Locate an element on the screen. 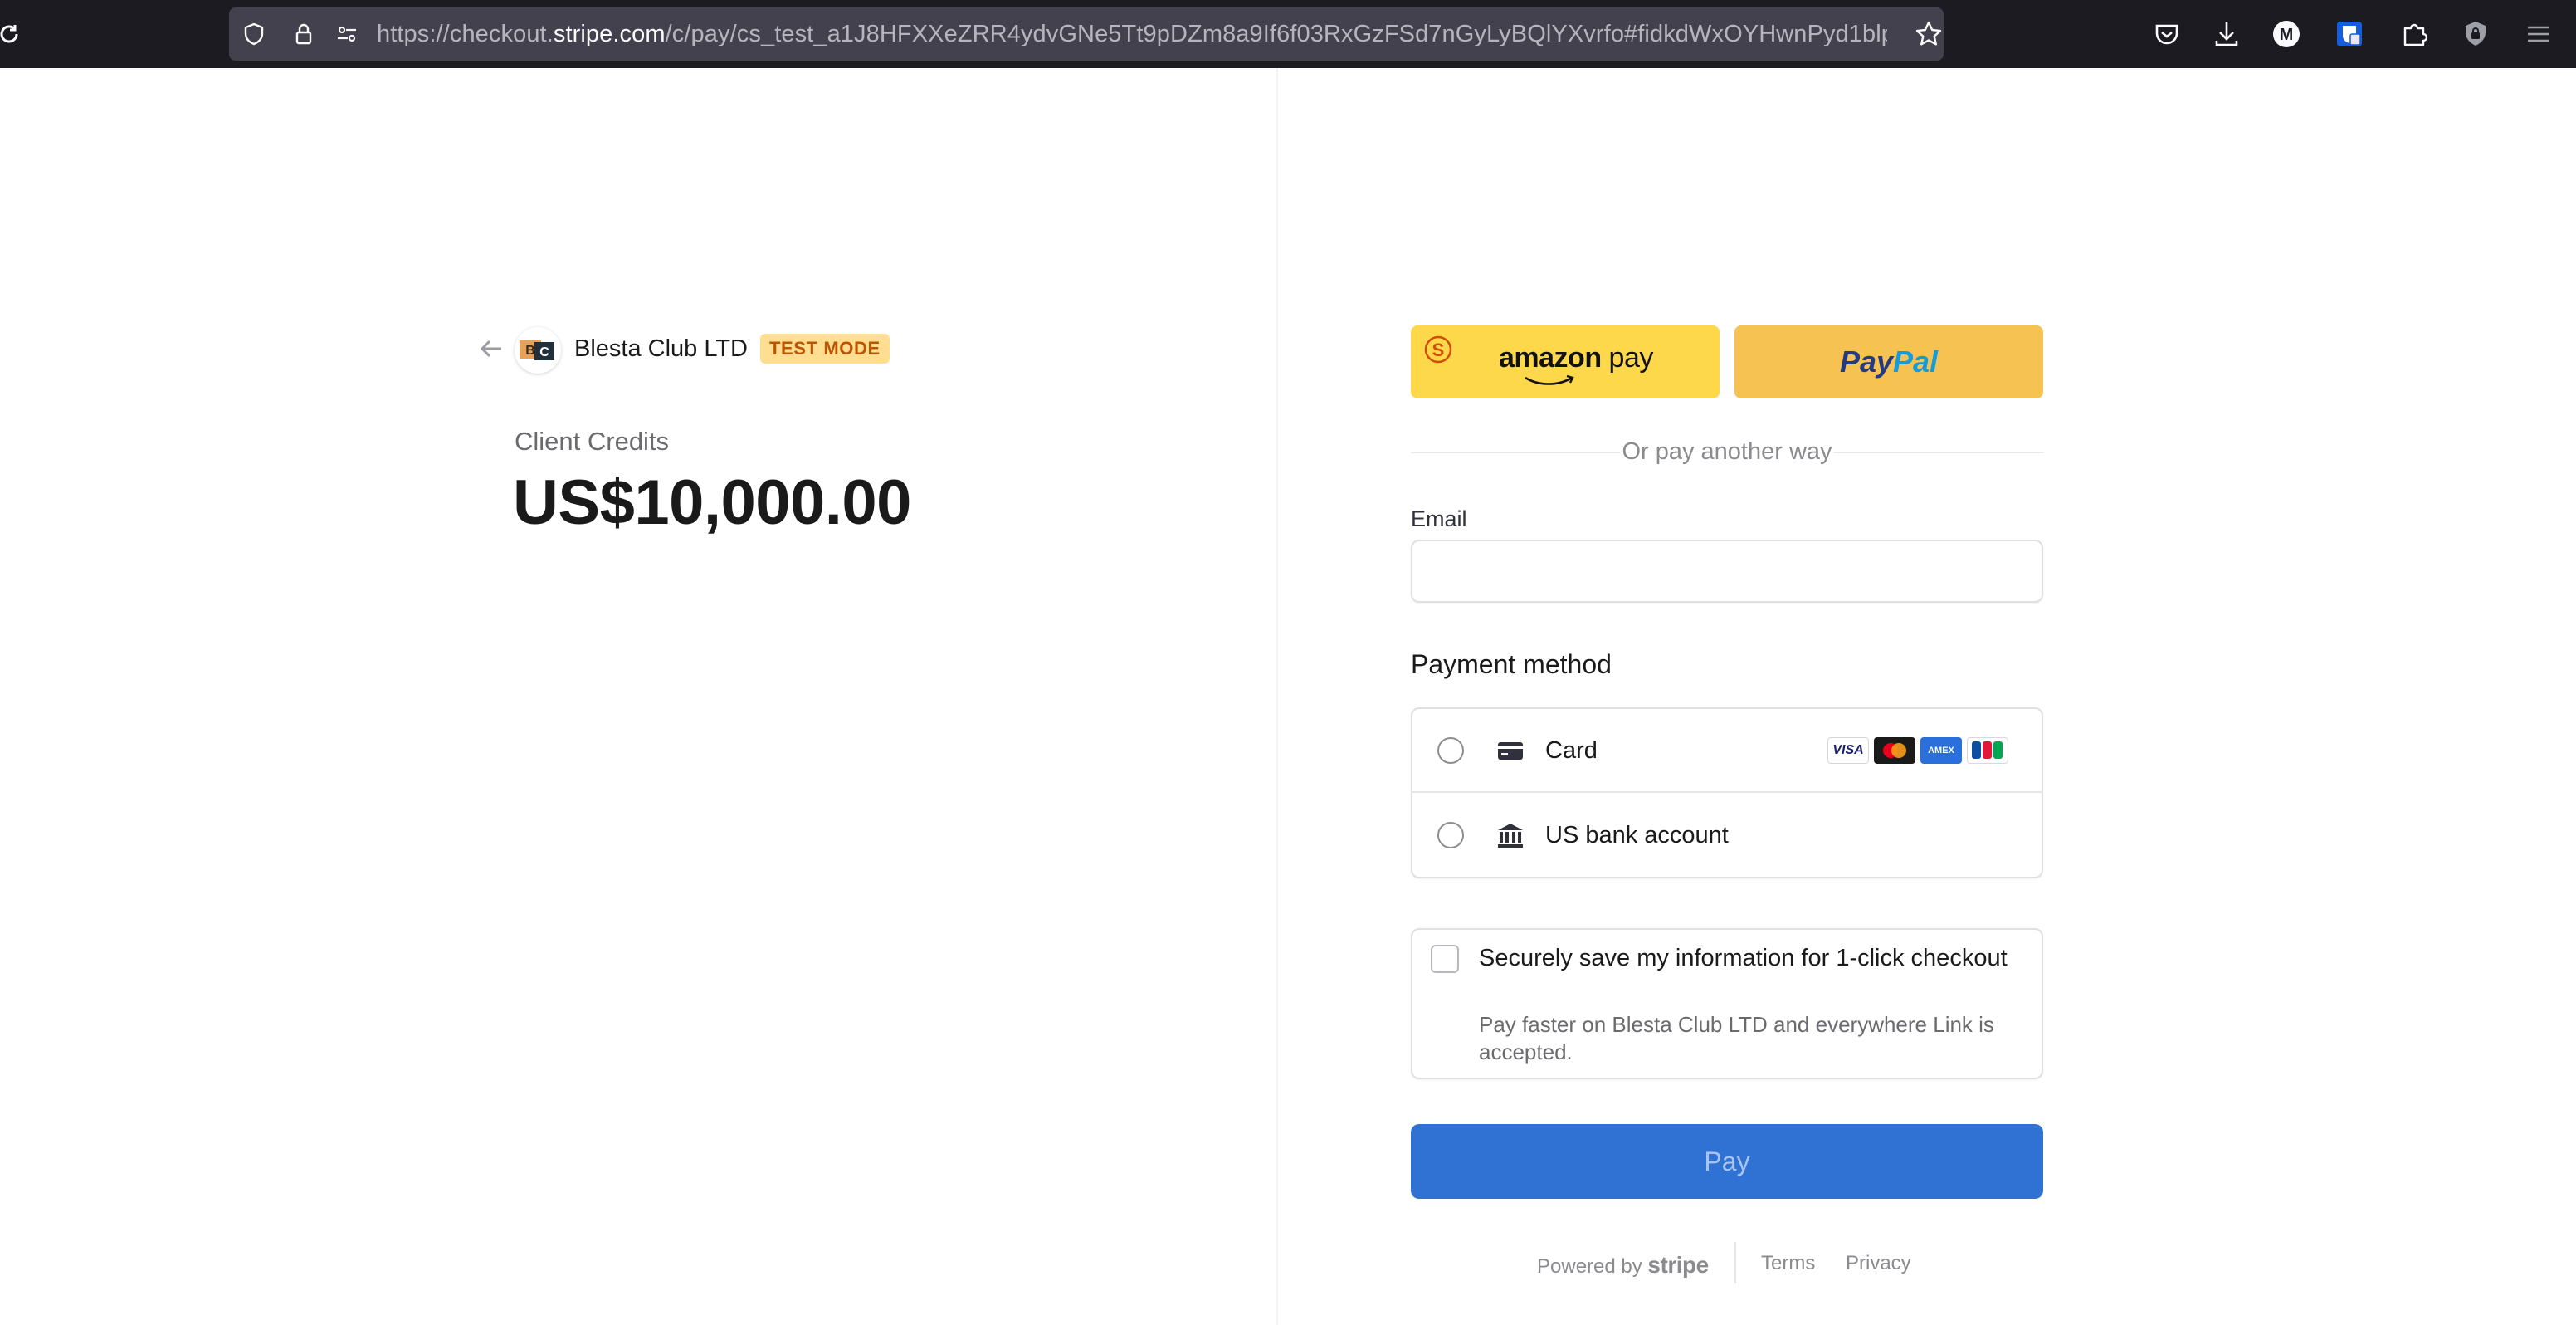 This screenshot has height=1325, width=2576. bitwarden-icon is located at coordinates (2349, 34).